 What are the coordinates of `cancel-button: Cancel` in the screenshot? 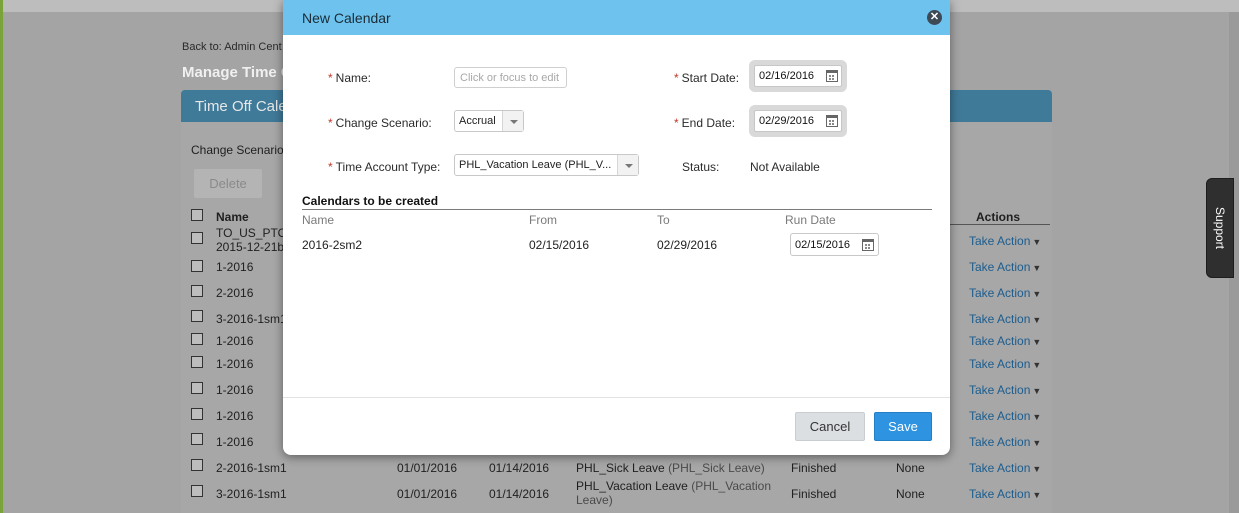 It's located at (830, 426).